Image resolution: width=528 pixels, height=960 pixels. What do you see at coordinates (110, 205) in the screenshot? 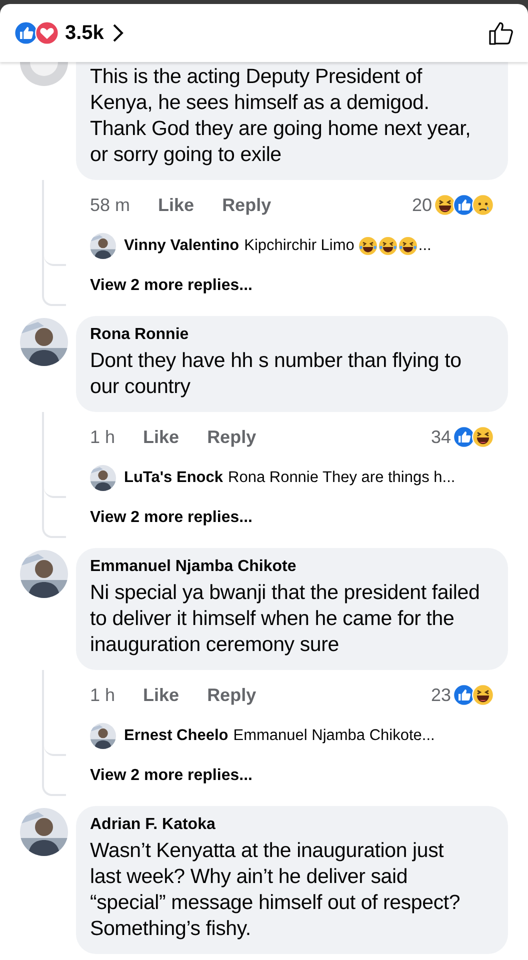
I see `comment-time: 58 m` at bounding box center [110, 205].